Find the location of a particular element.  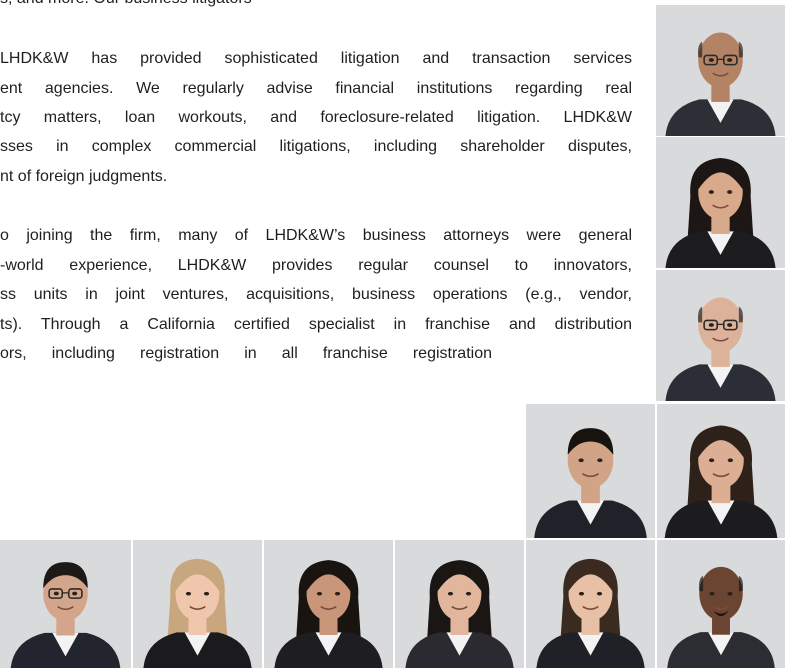

attorney-photo-11-portrait is located at coordinates (721, 604).